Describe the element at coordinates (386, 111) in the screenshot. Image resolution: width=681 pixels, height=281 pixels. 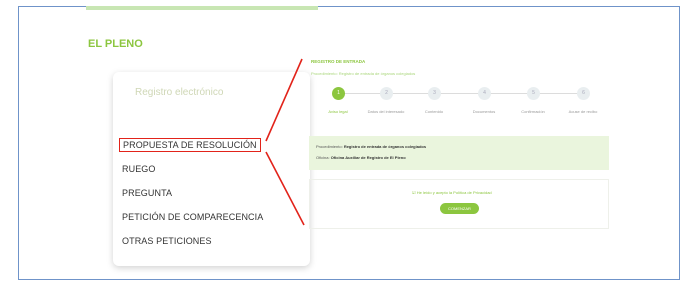
I see `step-label-2: Datos del interesado` at that location.